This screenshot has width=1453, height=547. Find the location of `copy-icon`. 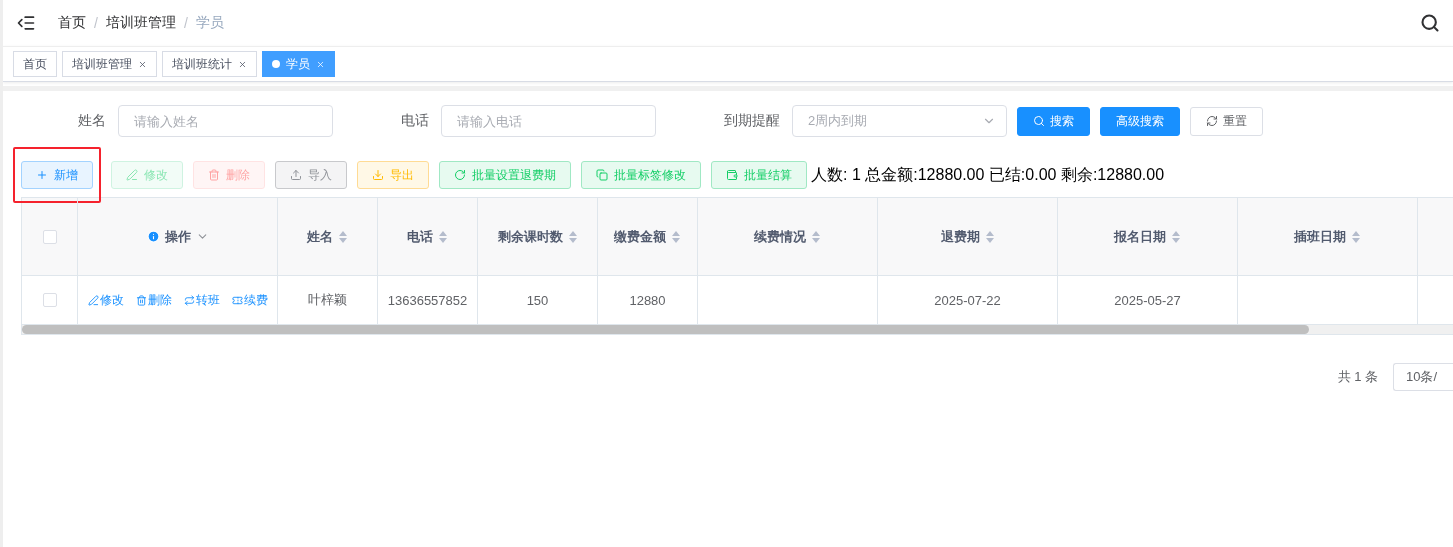

copy-icon is located at coordinates (602, 175).